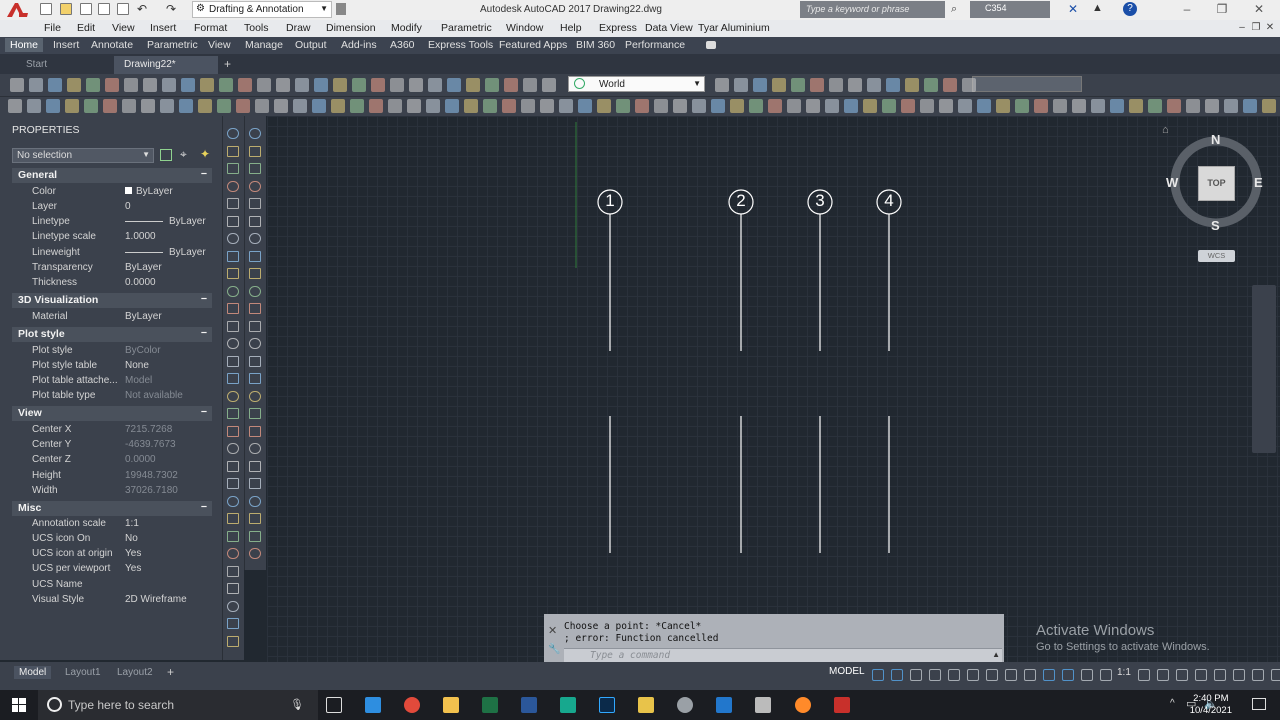 Image resolution: width=1280 pixels, height=720 pixels. Describe the element at coordinates (256, 28) in the screenshot. I see `menu-tools: Tools` at that location.